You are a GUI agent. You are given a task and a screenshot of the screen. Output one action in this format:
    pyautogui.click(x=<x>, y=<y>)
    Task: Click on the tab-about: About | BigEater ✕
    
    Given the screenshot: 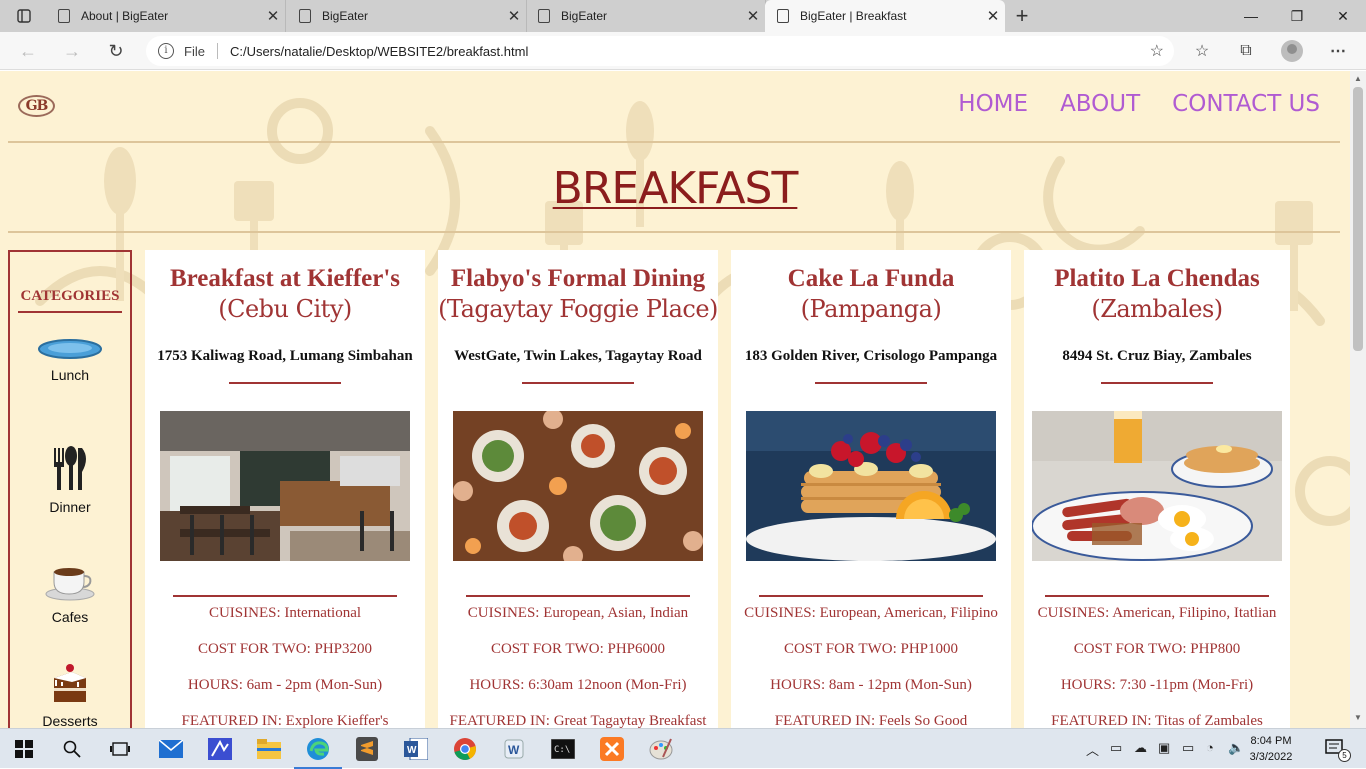 What is the action you would take?
    pyautogui.click(x=166, y=16)
    